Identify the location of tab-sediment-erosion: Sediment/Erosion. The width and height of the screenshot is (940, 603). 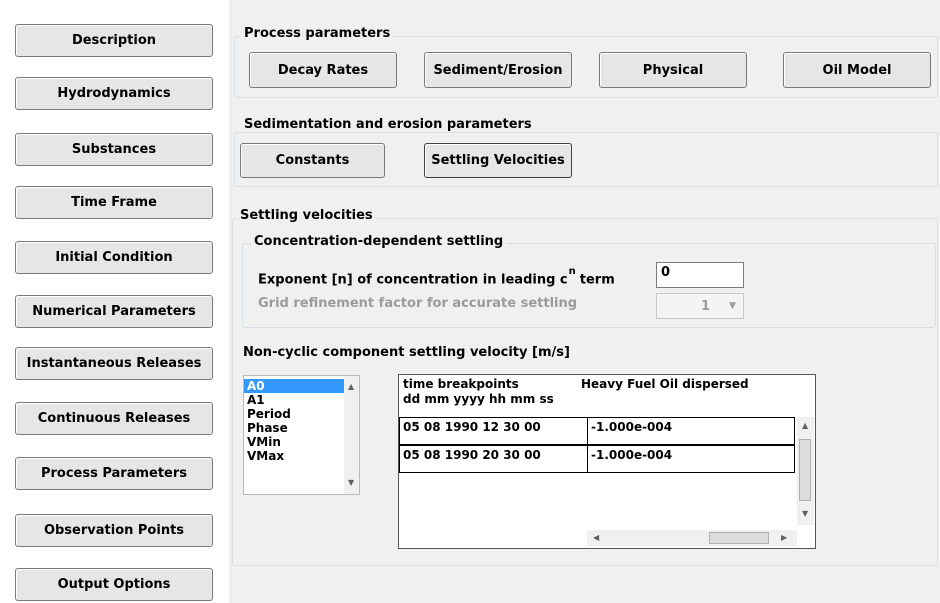
(498, 70).